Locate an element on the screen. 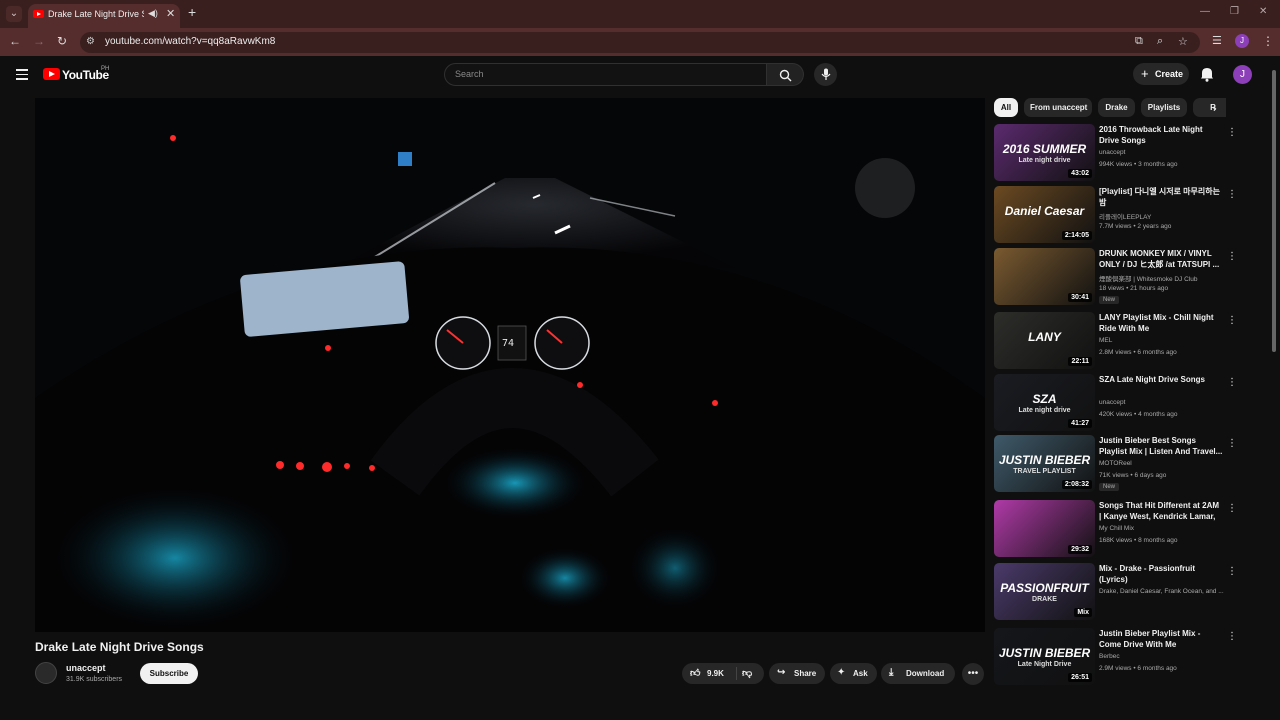  restore-icon: ❐ is located at coordinates (1234, 11).